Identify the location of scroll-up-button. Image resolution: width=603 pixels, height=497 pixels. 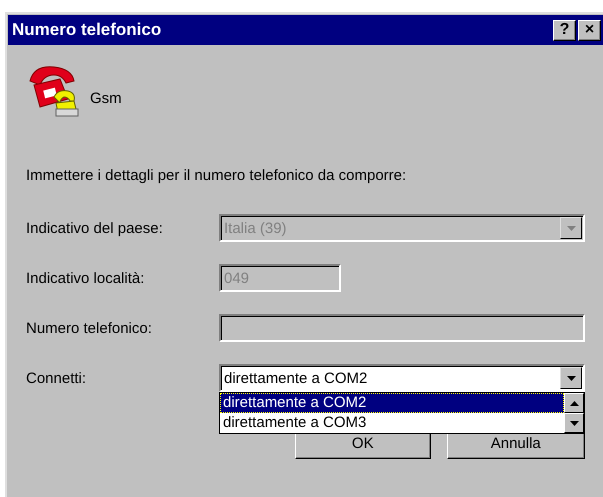
(574, 403).